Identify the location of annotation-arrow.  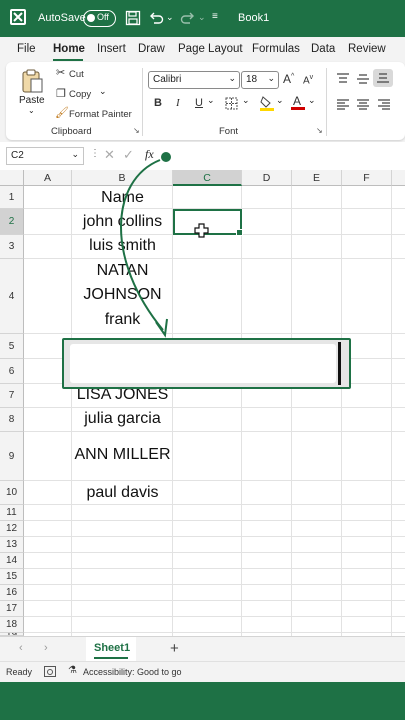
(146, 244).